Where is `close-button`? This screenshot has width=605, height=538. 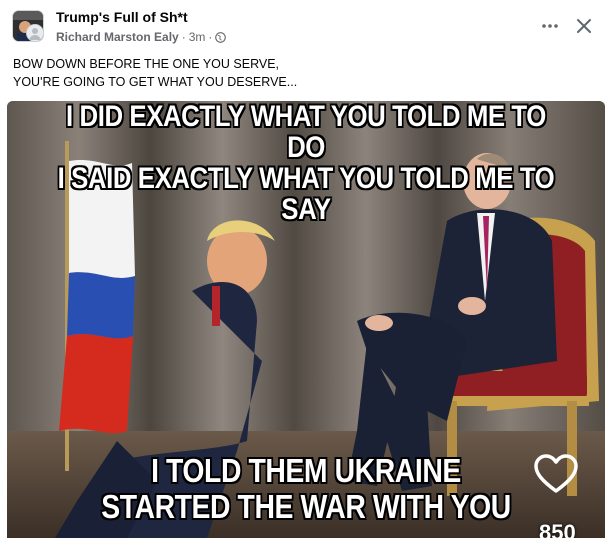
close-button is located at coordinates (584, 26).